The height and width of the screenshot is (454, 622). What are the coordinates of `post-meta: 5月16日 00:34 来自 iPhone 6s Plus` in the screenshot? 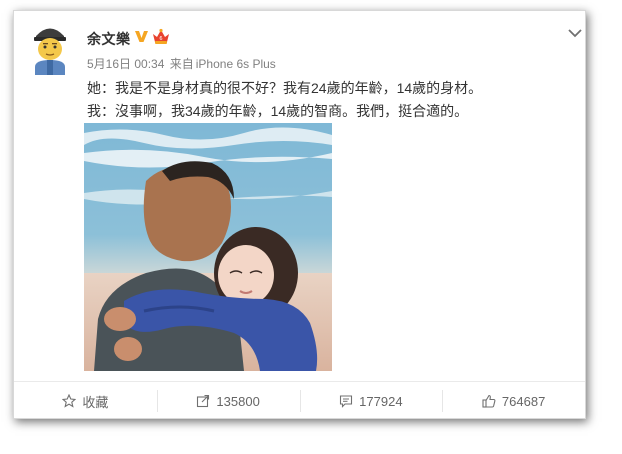 It's located at (182, 63).